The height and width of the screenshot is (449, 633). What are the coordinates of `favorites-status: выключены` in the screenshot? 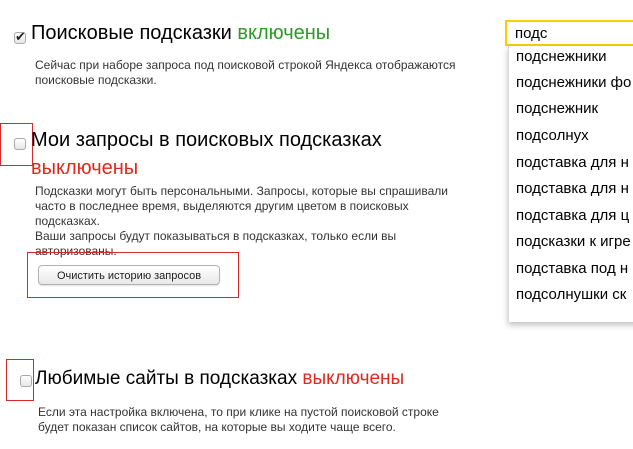 It's located at (353, 378).